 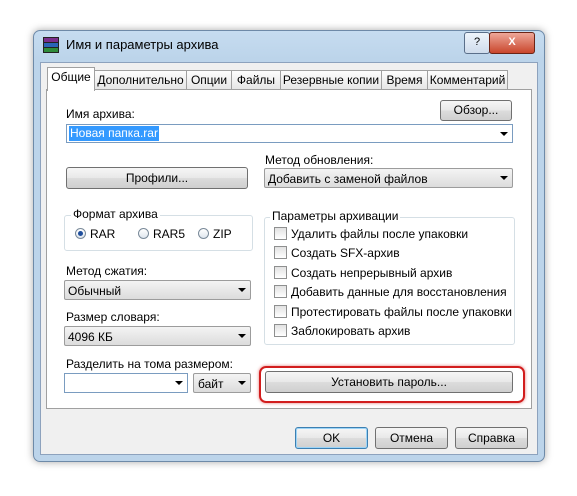 What do you see at coordinates (280, 272) in the screenshot?
I see `checkbox-solid` at bounding box center [280, 272].